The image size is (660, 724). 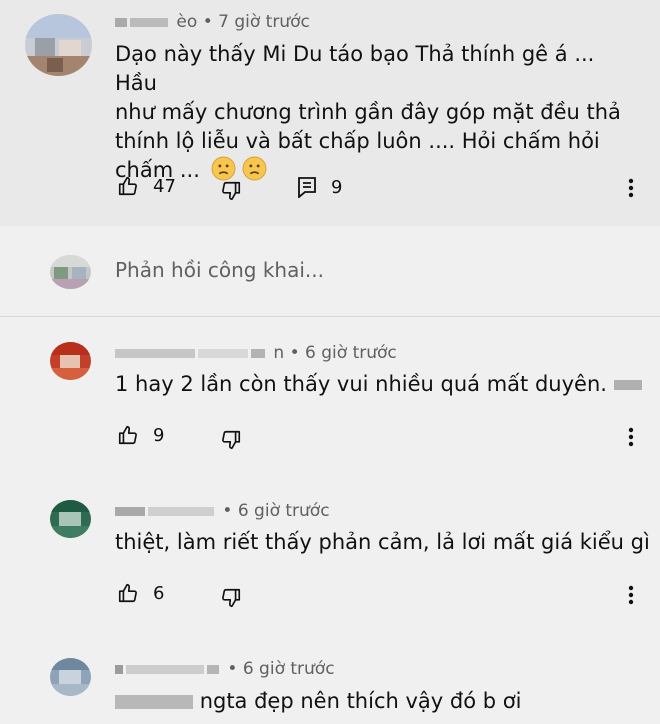 What do you see at coordinates (140, 435) in the screenshot?
I see `like-button: 9` at bounding box center [140, 435].